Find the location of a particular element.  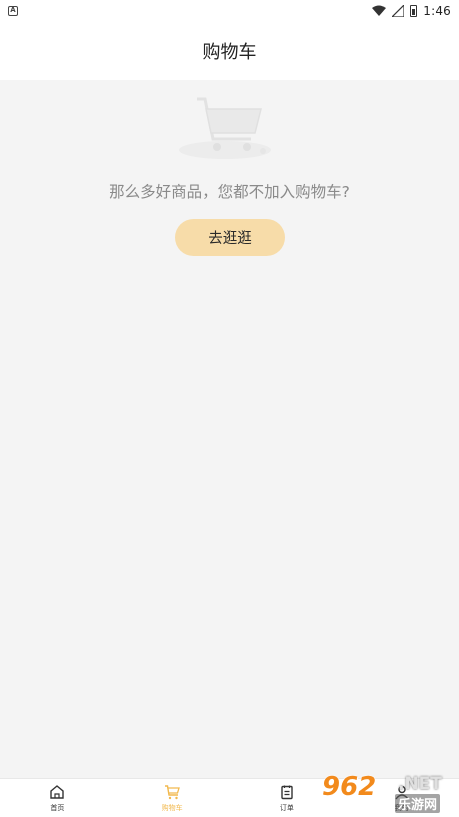

nav-label-orders: 订单 is located at coordinates (286, 808).